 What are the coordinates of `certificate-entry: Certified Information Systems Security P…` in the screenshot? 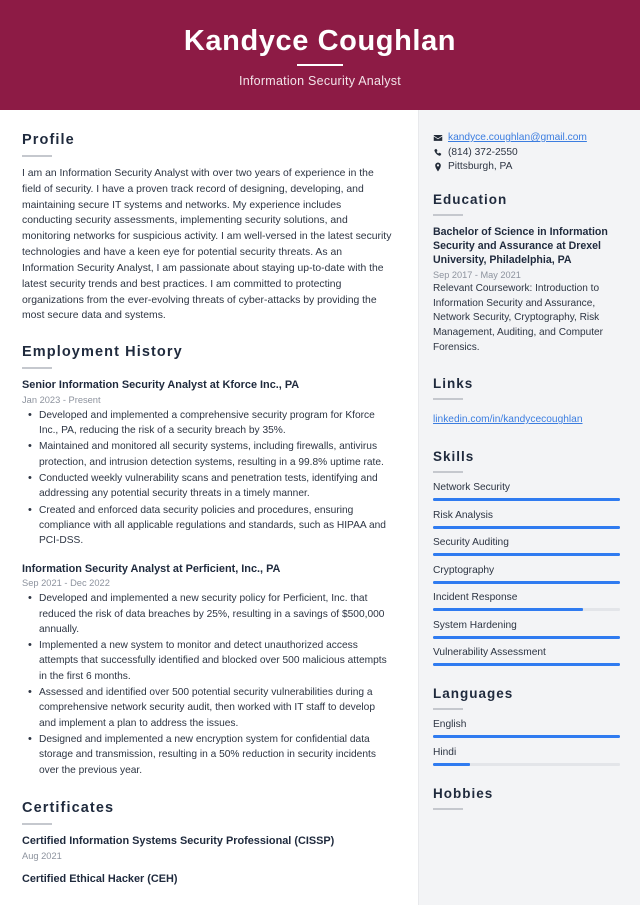 It's located at (207, 847).